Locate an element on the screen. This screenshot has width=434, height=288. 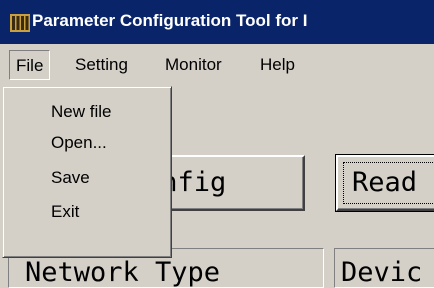
device-label-frame: Devic is located at coordinates (384, 268).